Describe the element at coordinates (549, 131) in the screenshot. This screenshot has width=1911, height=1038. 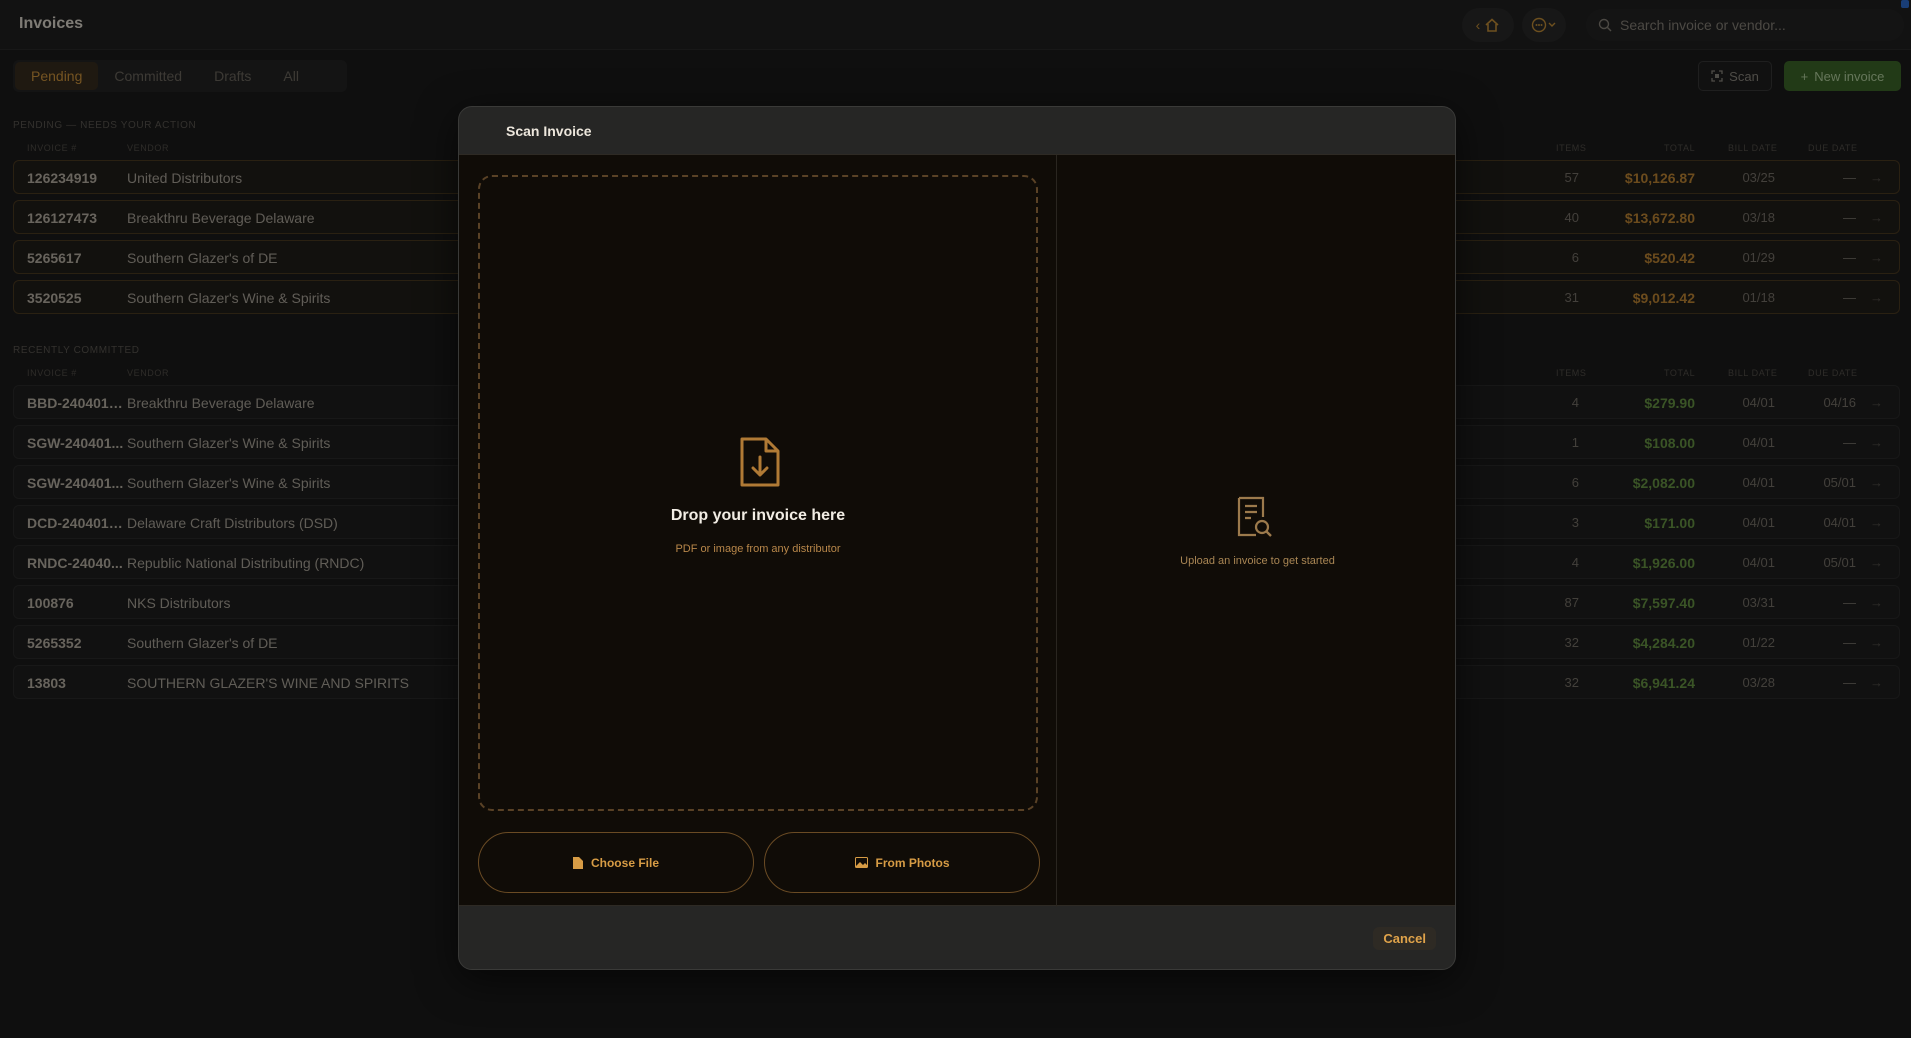
I see `dialog-title: Scan Invoice` at that location.